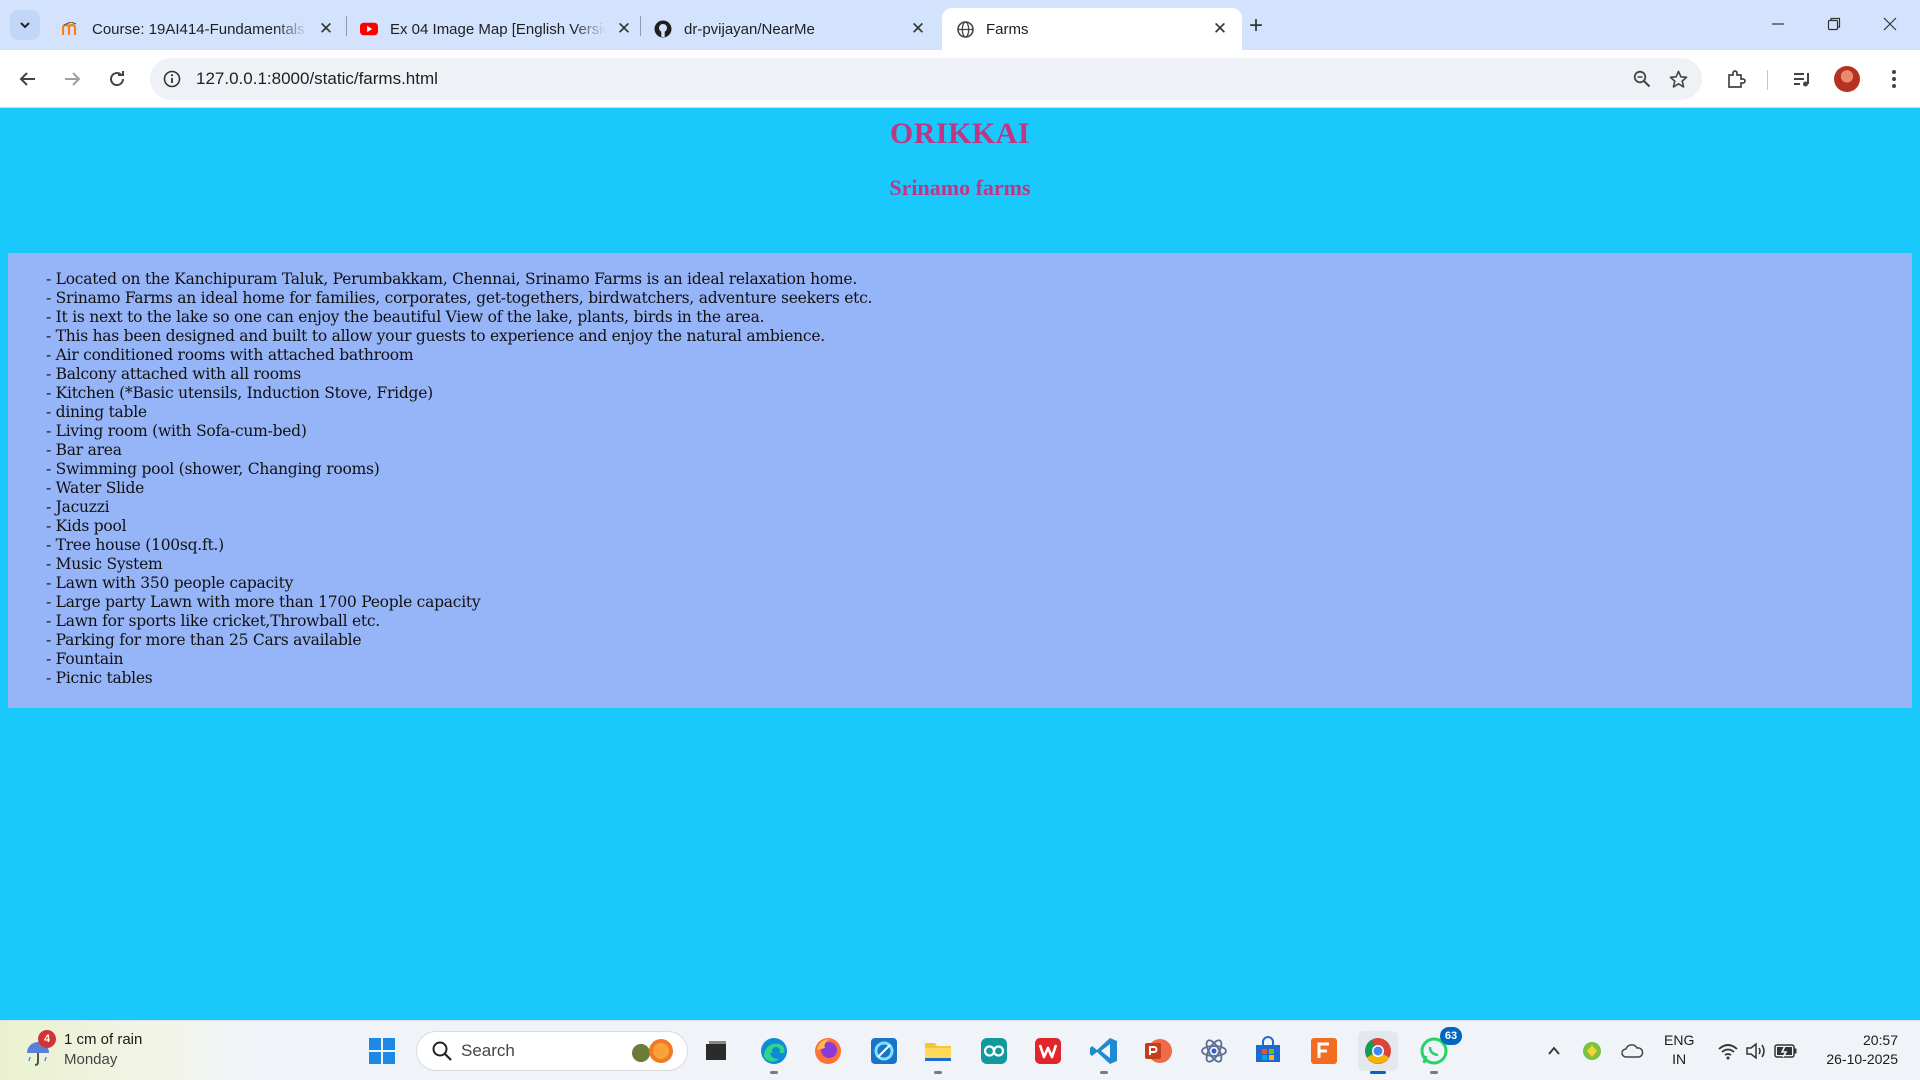 The image size is (1920, 1080). What do you see at coordinates (663, 29) in the screenshot?
I see `github-icon` at bounding box center [663, 29].